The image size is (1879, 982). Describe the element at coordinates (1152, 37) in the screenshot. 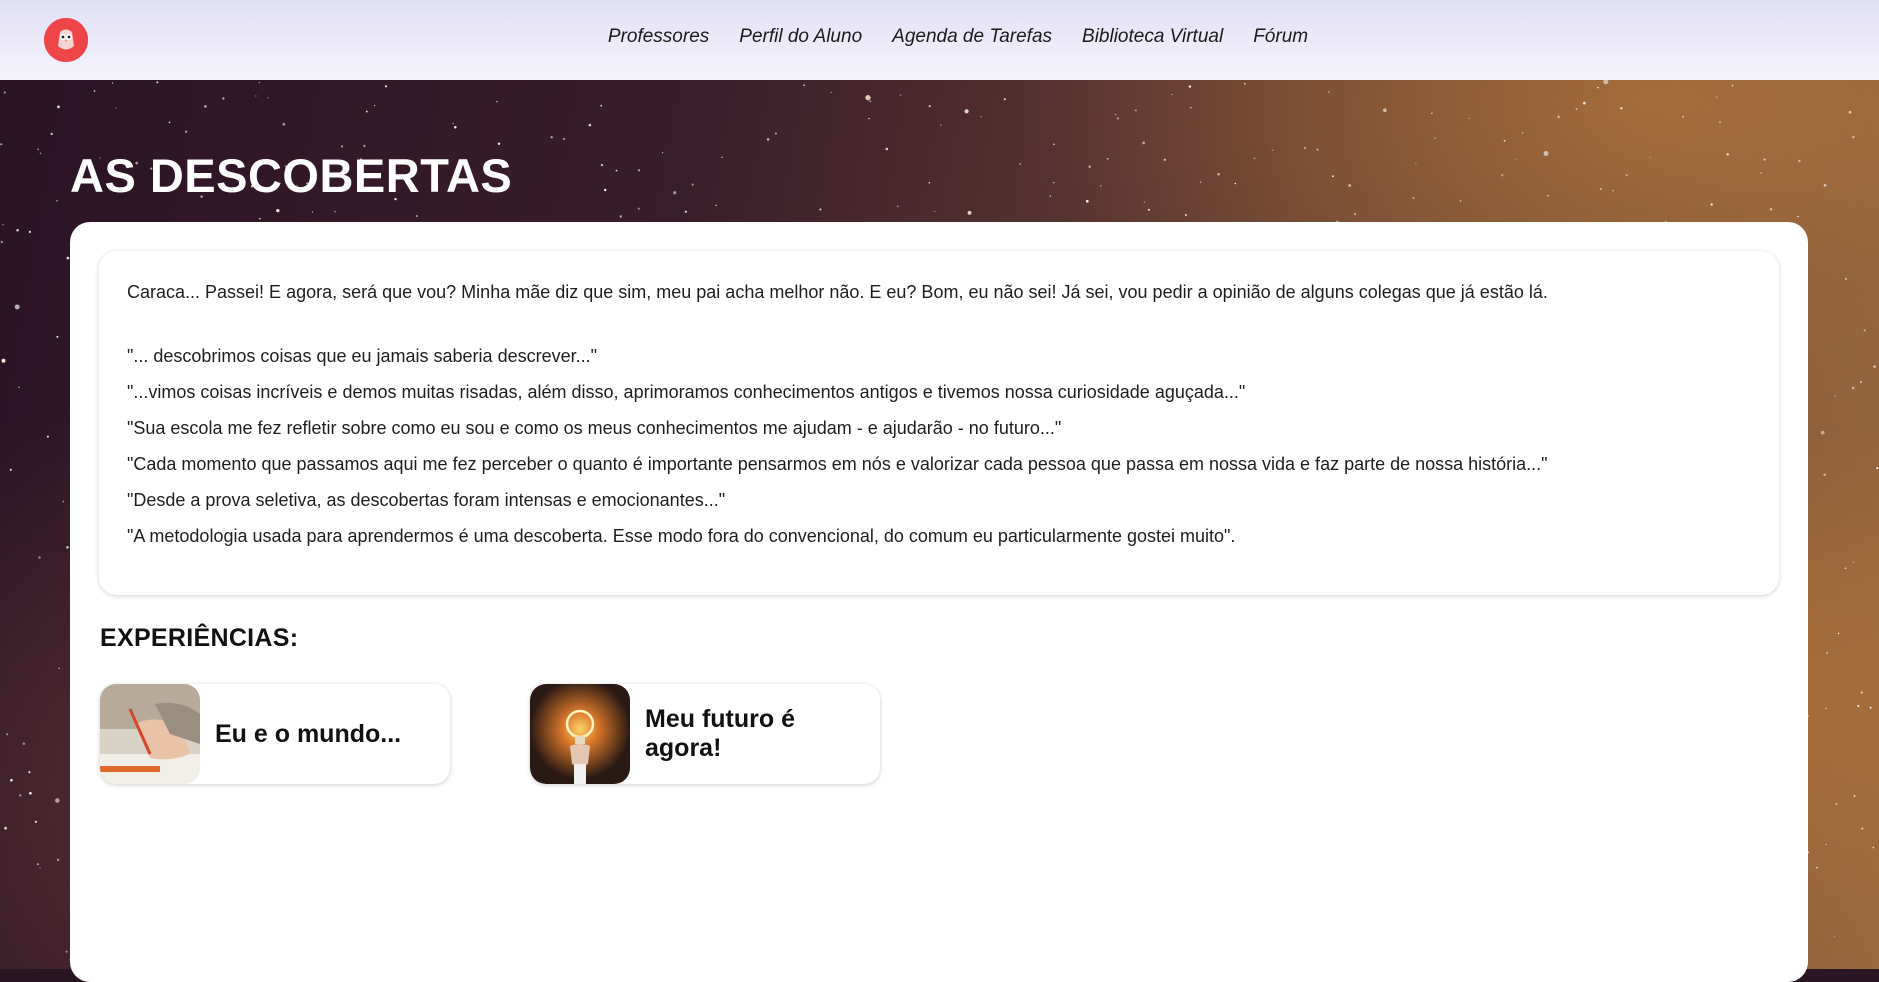

I see `nav-biblioteca-virtual: Biblioteca Virtual` at that location.